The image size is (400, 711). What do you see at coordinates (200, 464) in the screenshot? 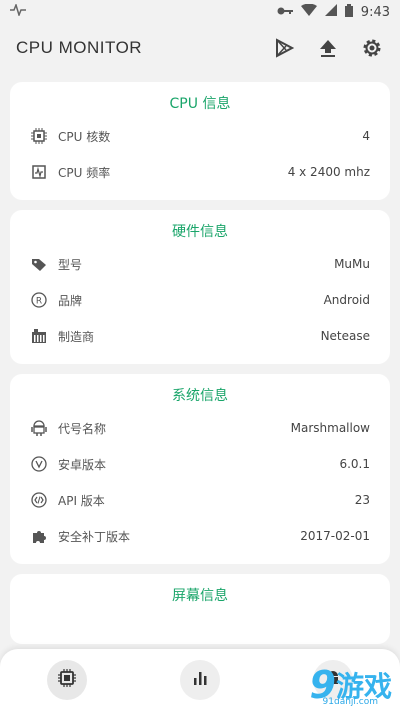
I see `row-android-version: 安卓版本 6.0.1` at bounding box center [200, 464].